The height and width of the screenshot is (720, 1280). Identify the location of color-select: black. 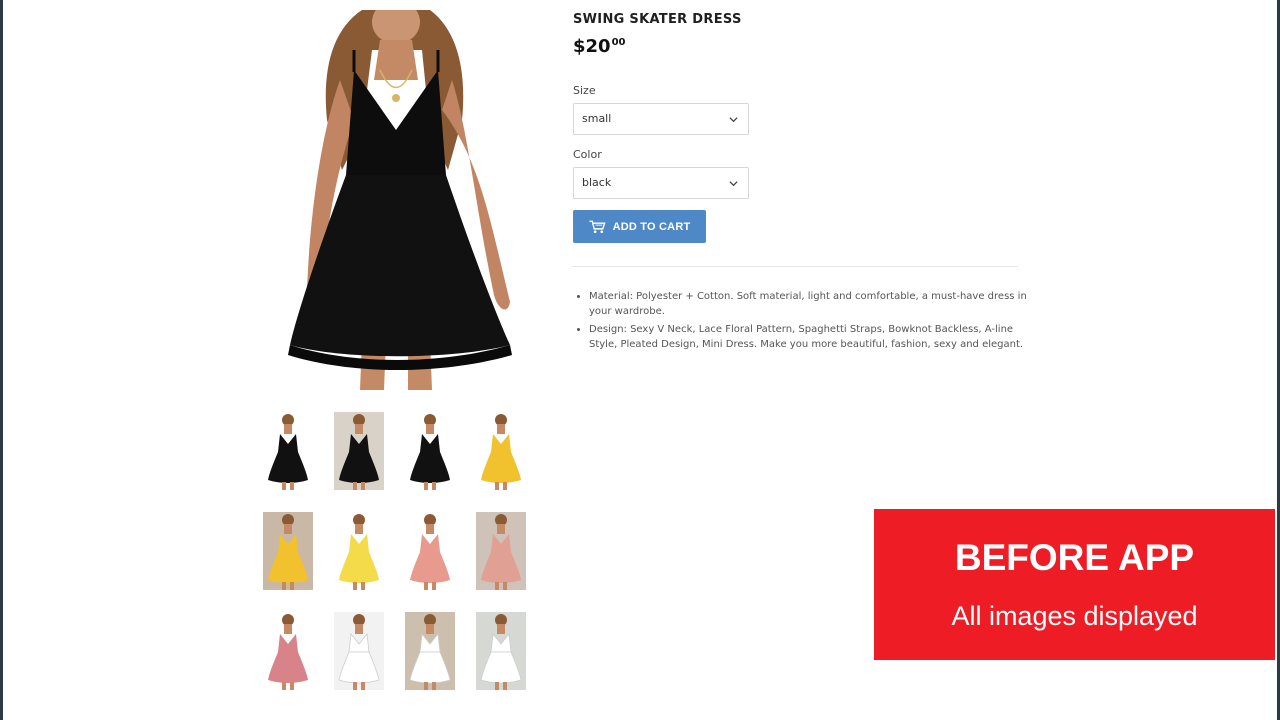
(661, 183).